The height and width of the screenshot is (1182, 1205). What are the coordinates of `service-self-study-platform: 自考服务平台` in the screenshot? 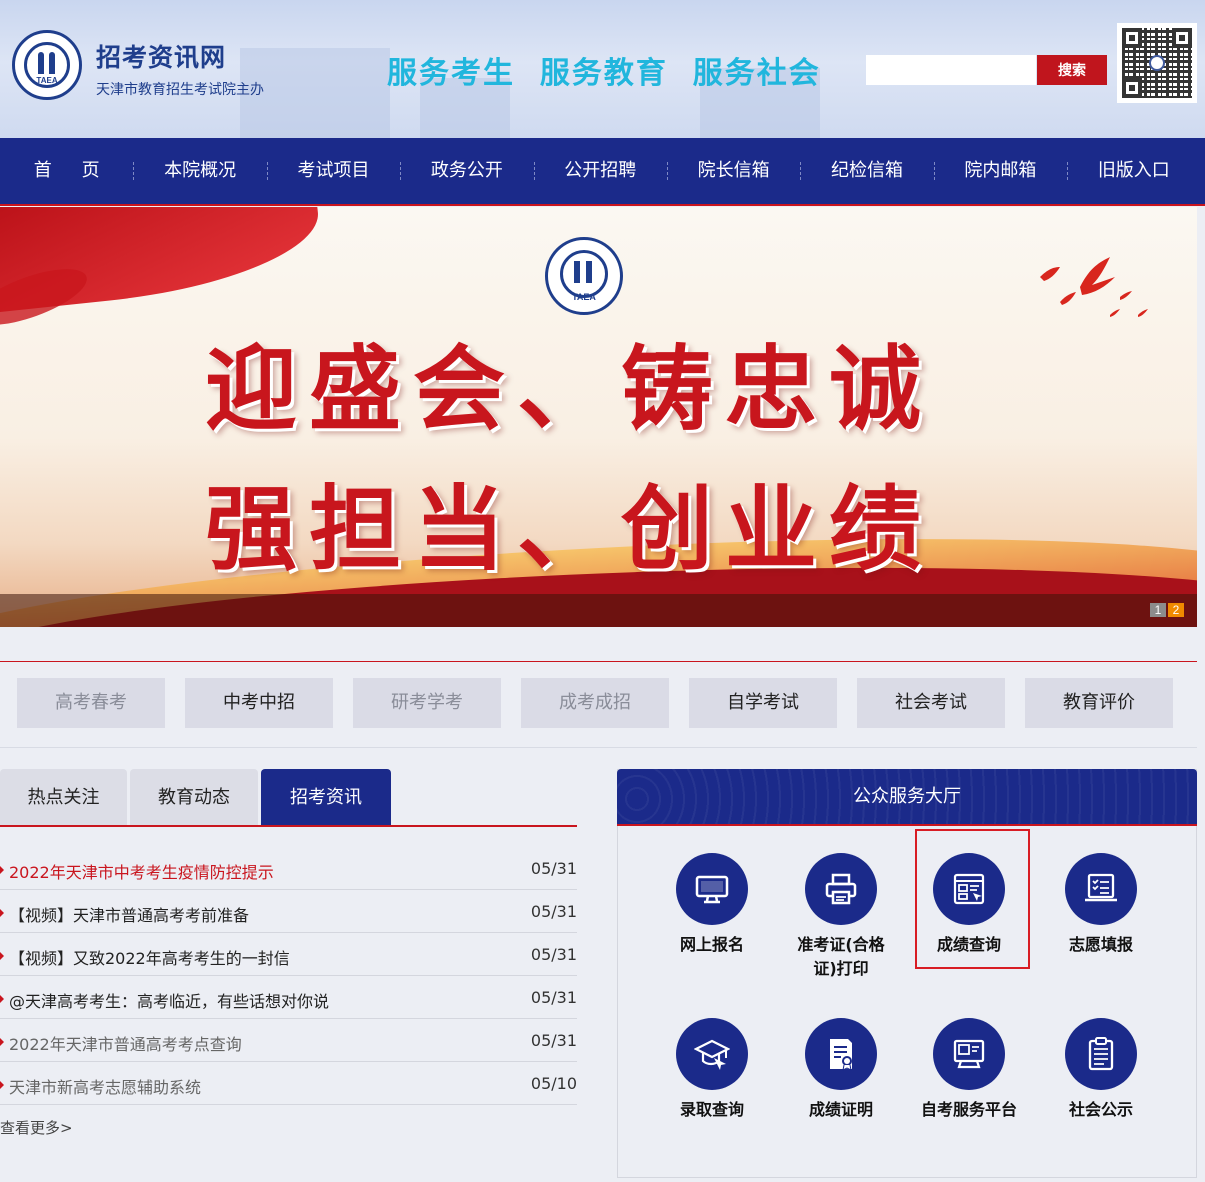 It's located at (969, 1070).